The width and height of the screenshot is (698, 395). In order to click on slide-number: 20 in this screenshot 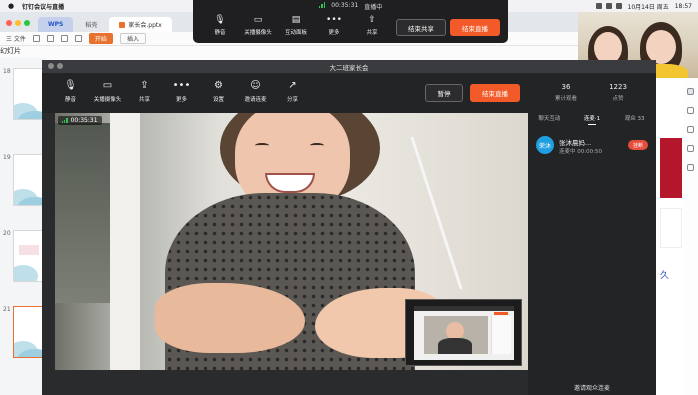, I will do `click(7, 233)`.